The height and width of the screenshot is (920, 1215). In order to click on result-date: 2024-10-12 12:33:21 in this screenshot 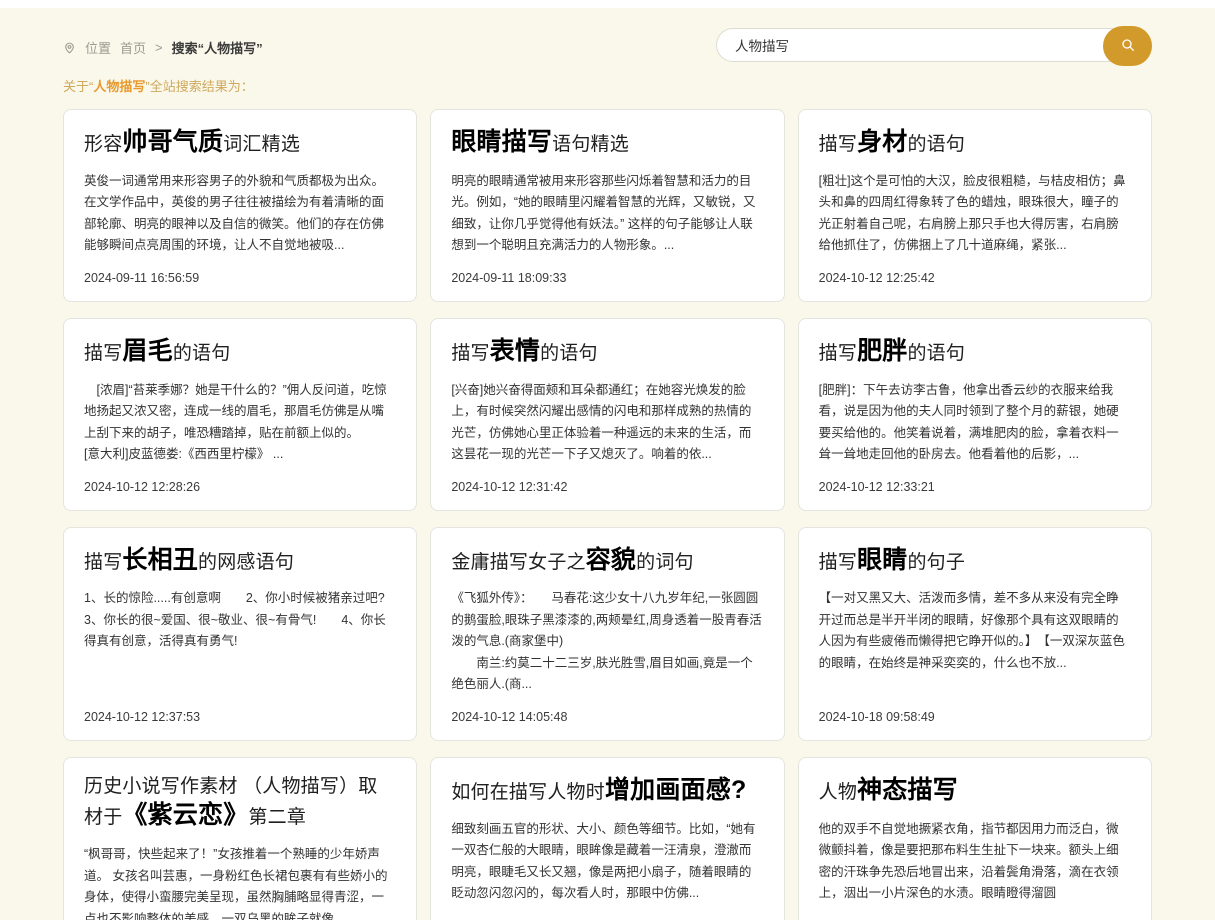, I will do `click(876, 486)`.